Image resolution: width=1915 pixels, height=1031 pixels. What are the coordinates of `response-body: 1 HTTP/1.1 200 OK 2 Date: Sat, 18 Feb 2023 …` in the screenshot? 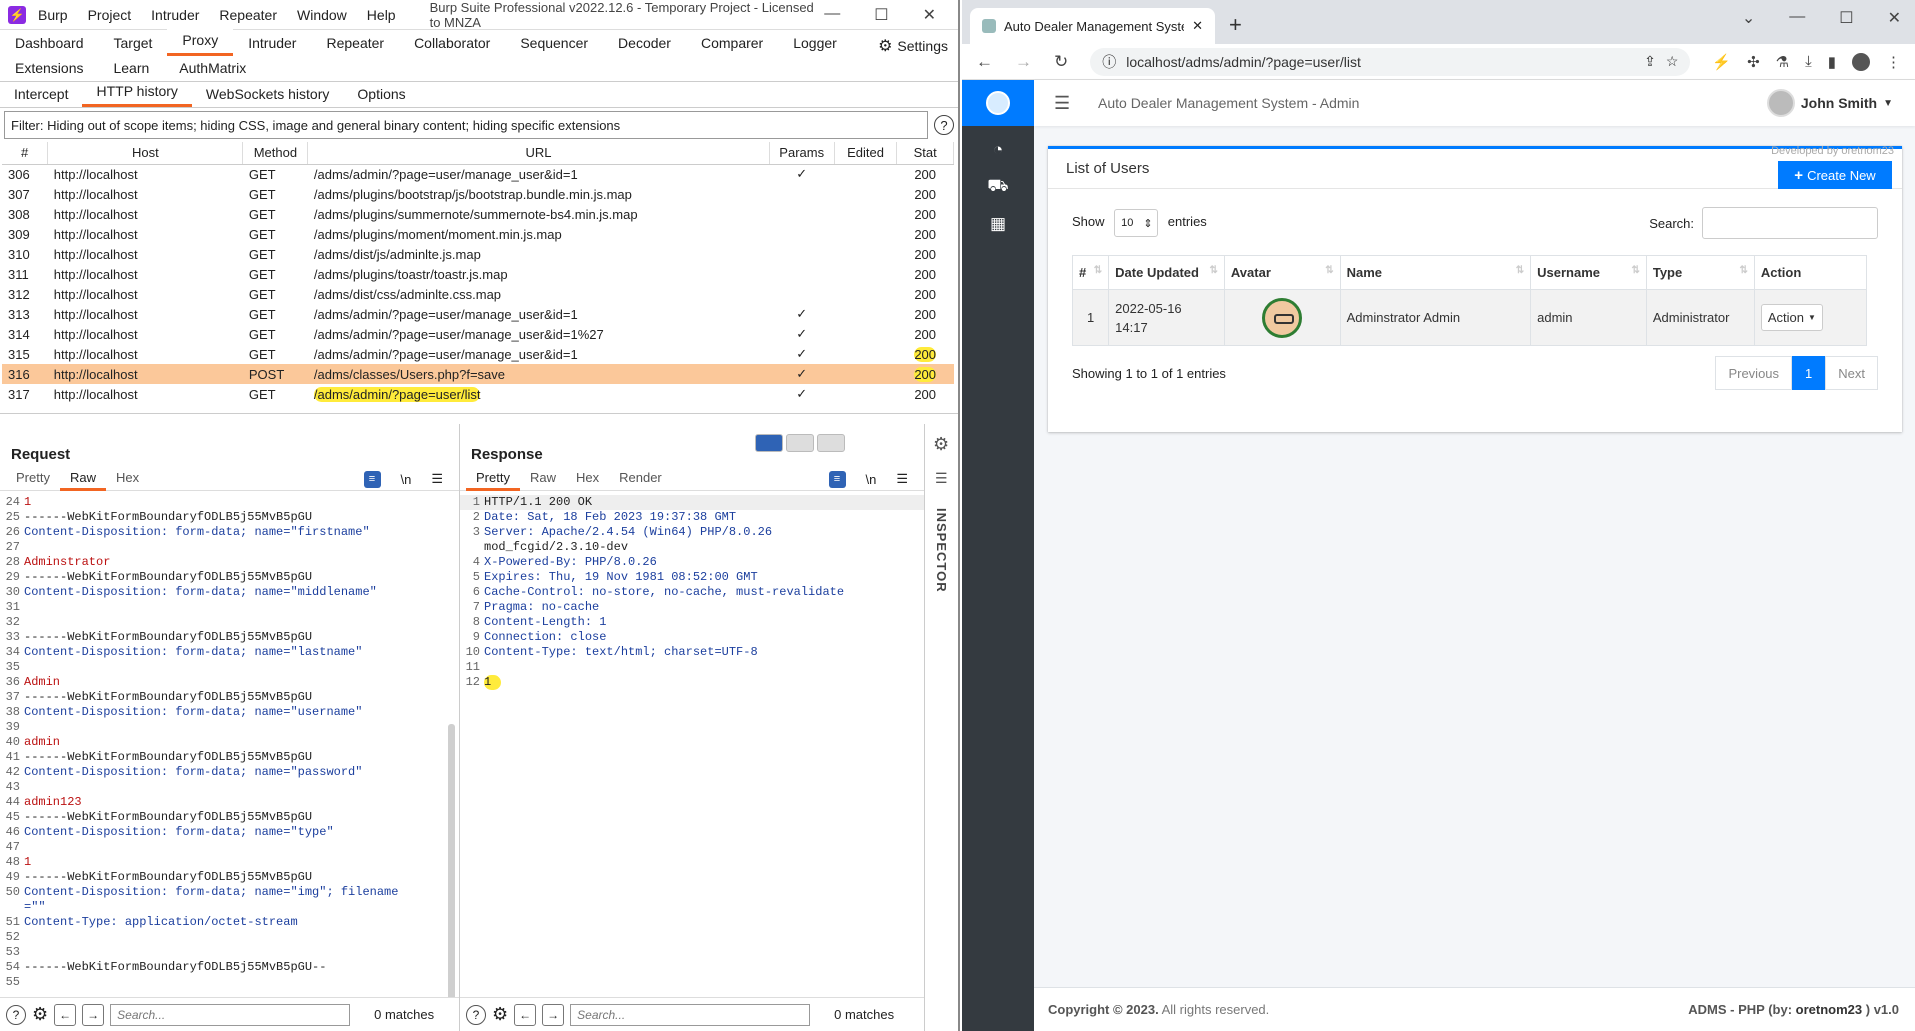 It's located at (692, 590).